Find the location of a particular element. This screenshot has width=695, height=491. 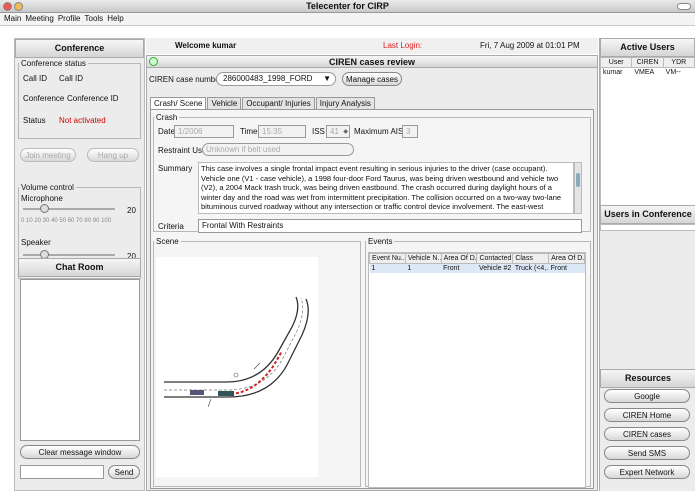

tab-occupant-injuries: Occupant/ Injuries is located at coordinates (278, 103).